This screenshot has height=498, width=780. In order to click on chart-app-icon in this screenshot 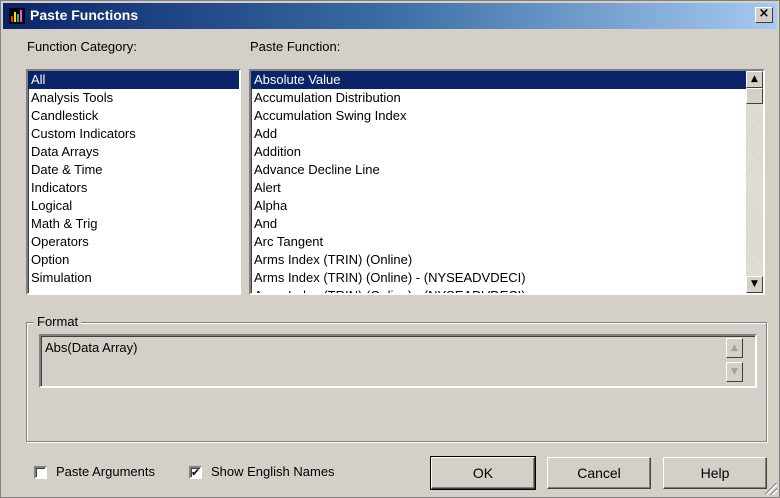, I will do `click(17, 16)`.